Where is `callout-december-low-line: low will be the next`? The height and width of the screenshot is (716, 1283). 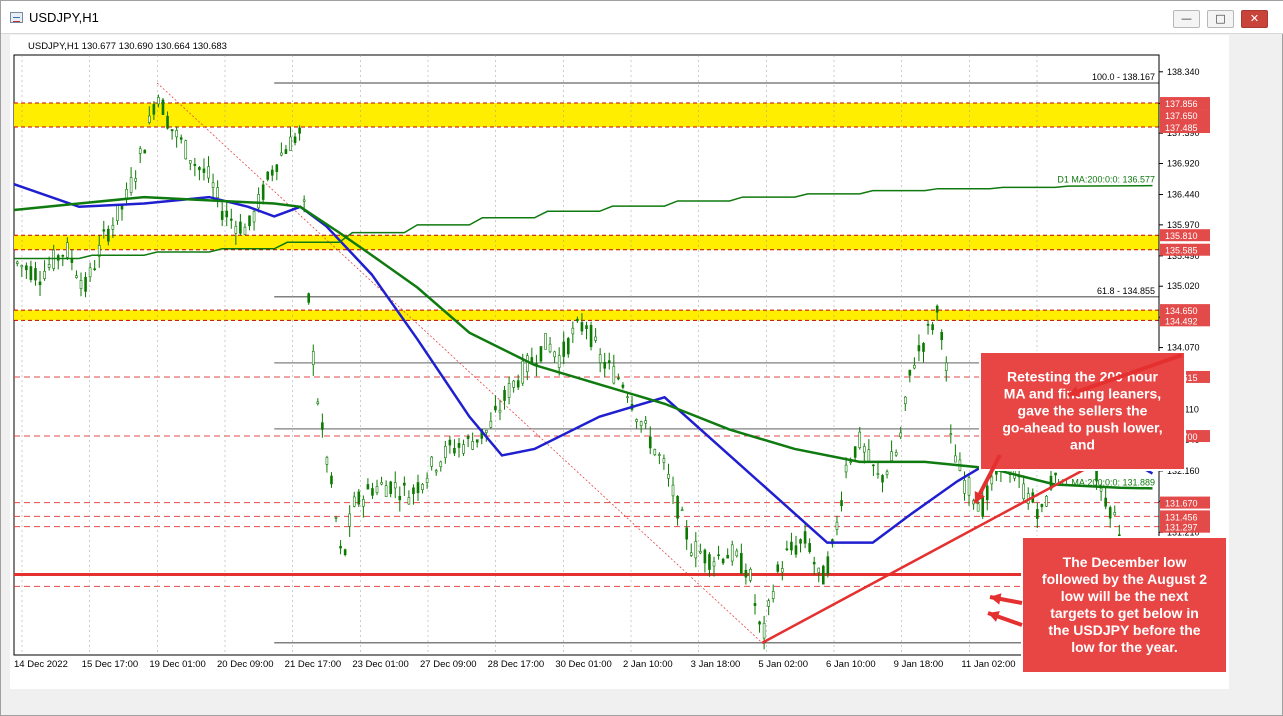 callout-december-low-line: low will be the next is located at coordinates (1125, 596).